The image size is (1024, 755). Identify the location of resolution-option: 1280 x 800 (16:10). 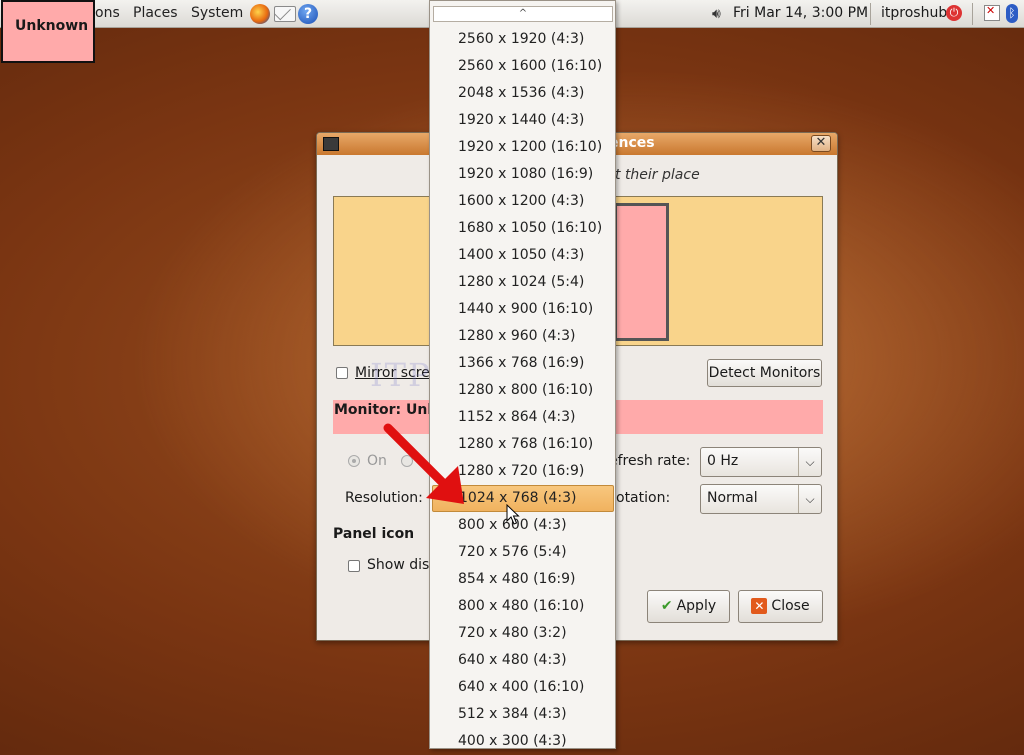
(522, 390).